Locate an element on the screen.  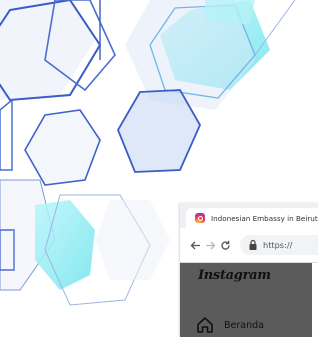
browser-tab: Indonesian Embassy in Beirut is located at coordinates (252, 218).